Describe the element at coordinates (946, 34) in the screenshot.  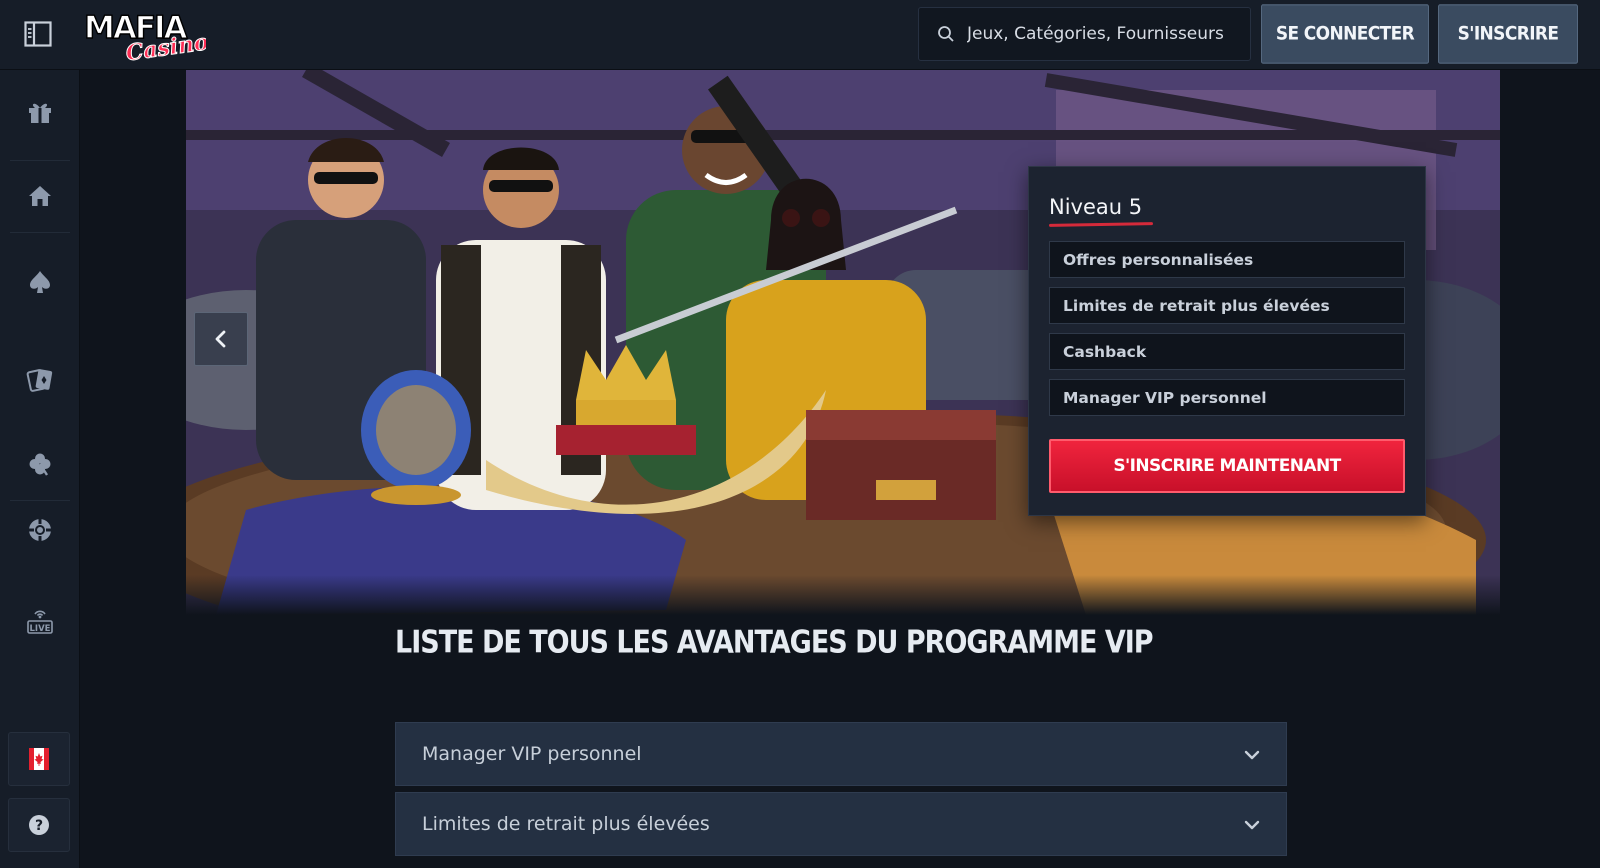
I see `search-icon` at that location.